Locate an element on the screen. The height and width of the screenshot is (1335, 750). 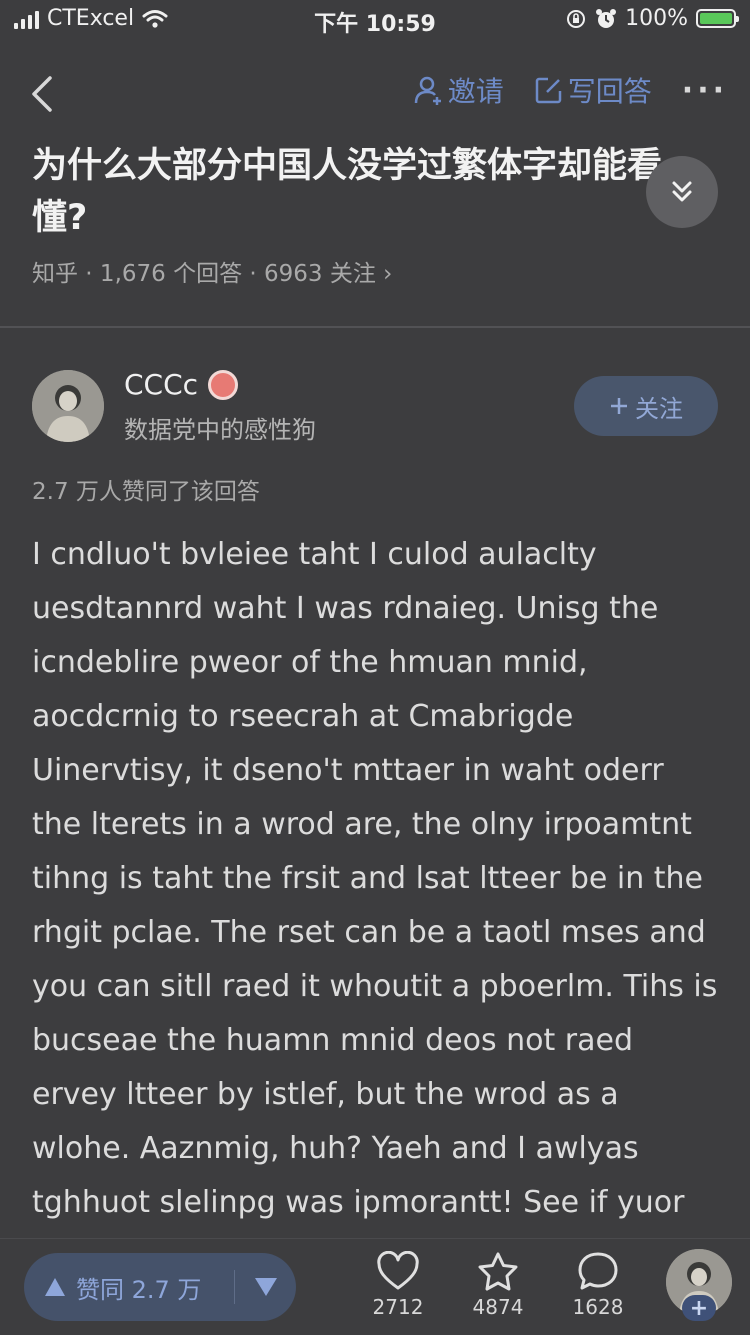
write-answer-label: 写回答 is located at coordinates (609, 91).